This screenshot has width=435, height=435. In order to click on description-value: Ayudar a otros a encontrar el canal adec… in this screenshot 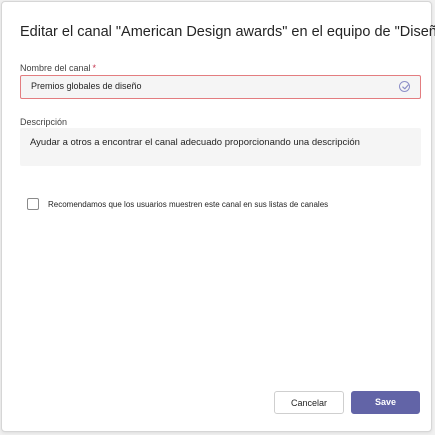, I will do `click(195, 142)`.